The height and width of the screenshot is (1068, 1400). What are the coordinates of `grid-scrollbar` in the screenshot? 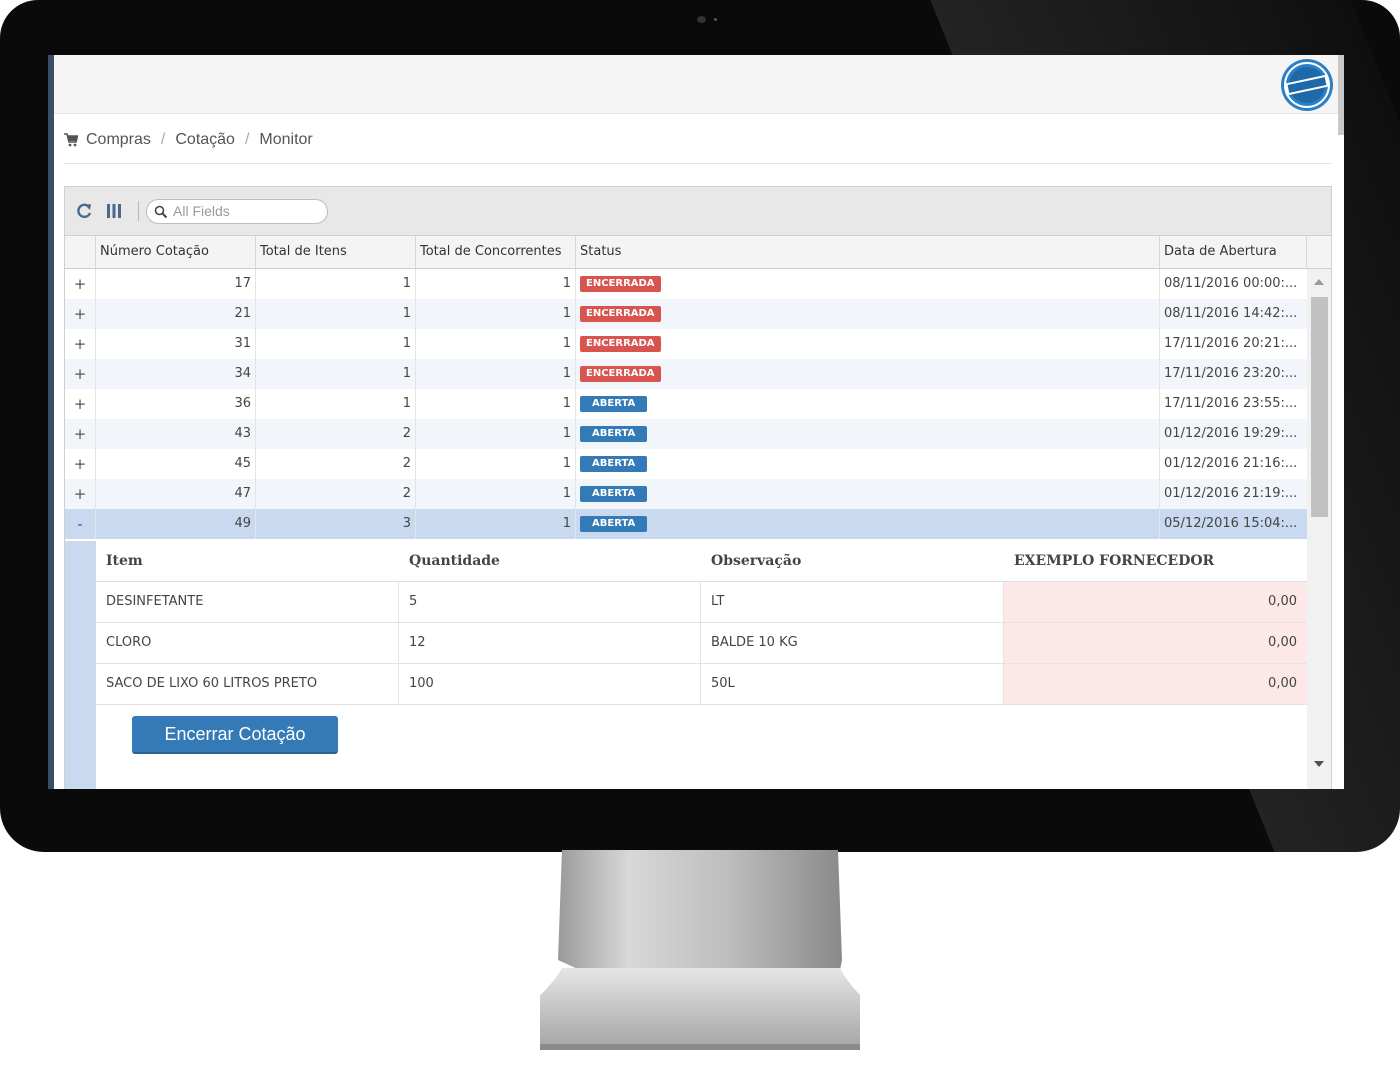 It's located at (1319, 529).